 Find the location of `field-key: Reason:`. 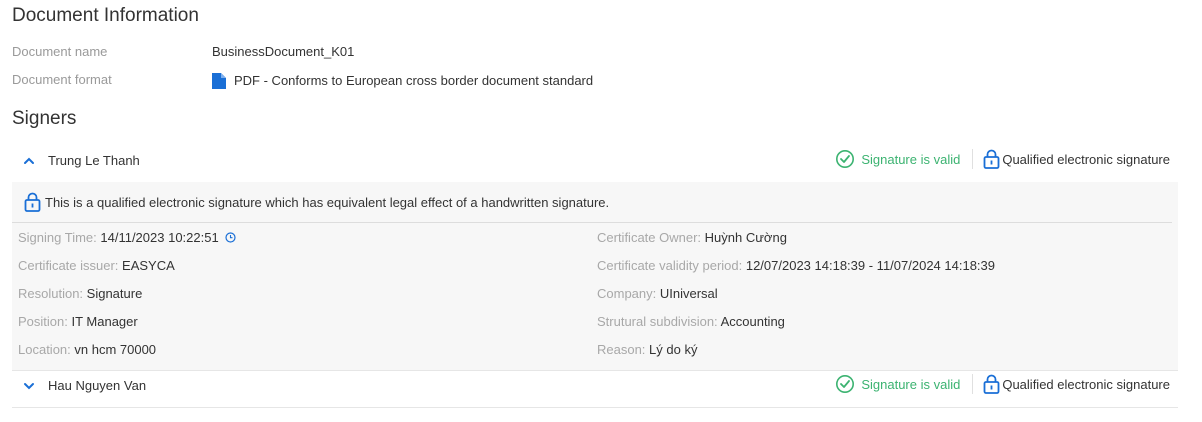

field-key: Reason: is located at coordinates (623, 349).